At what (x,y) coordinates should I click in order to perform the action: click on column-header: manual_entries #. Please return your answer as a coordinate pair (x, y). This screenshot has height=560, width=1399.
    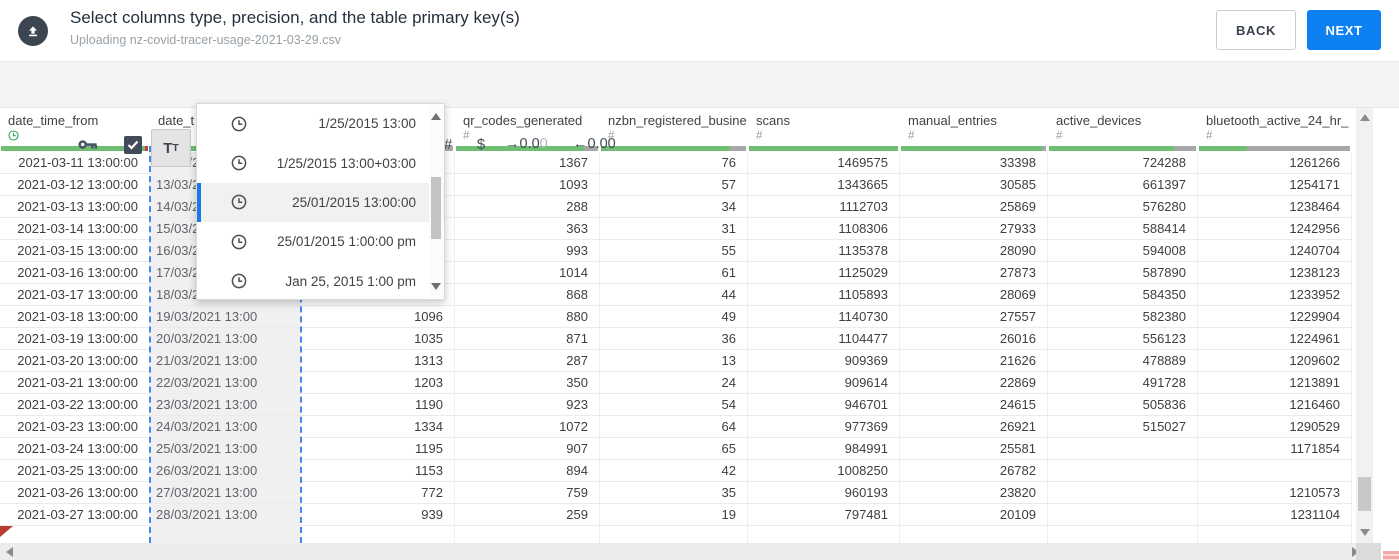
    Looking at the image, I should click on (974, 126).